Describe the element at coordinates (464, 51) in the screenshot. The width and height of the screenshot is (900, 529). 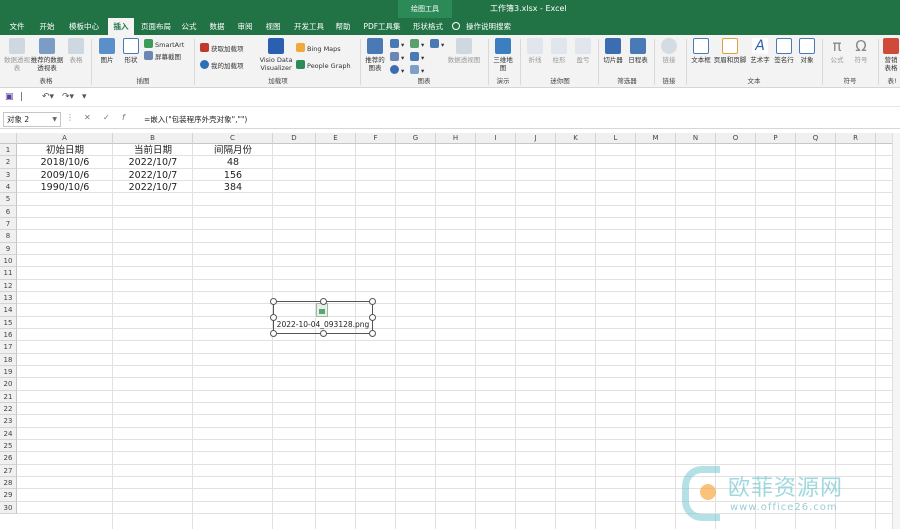
I see `pivot-chart-button: 数据透视图` at that location.